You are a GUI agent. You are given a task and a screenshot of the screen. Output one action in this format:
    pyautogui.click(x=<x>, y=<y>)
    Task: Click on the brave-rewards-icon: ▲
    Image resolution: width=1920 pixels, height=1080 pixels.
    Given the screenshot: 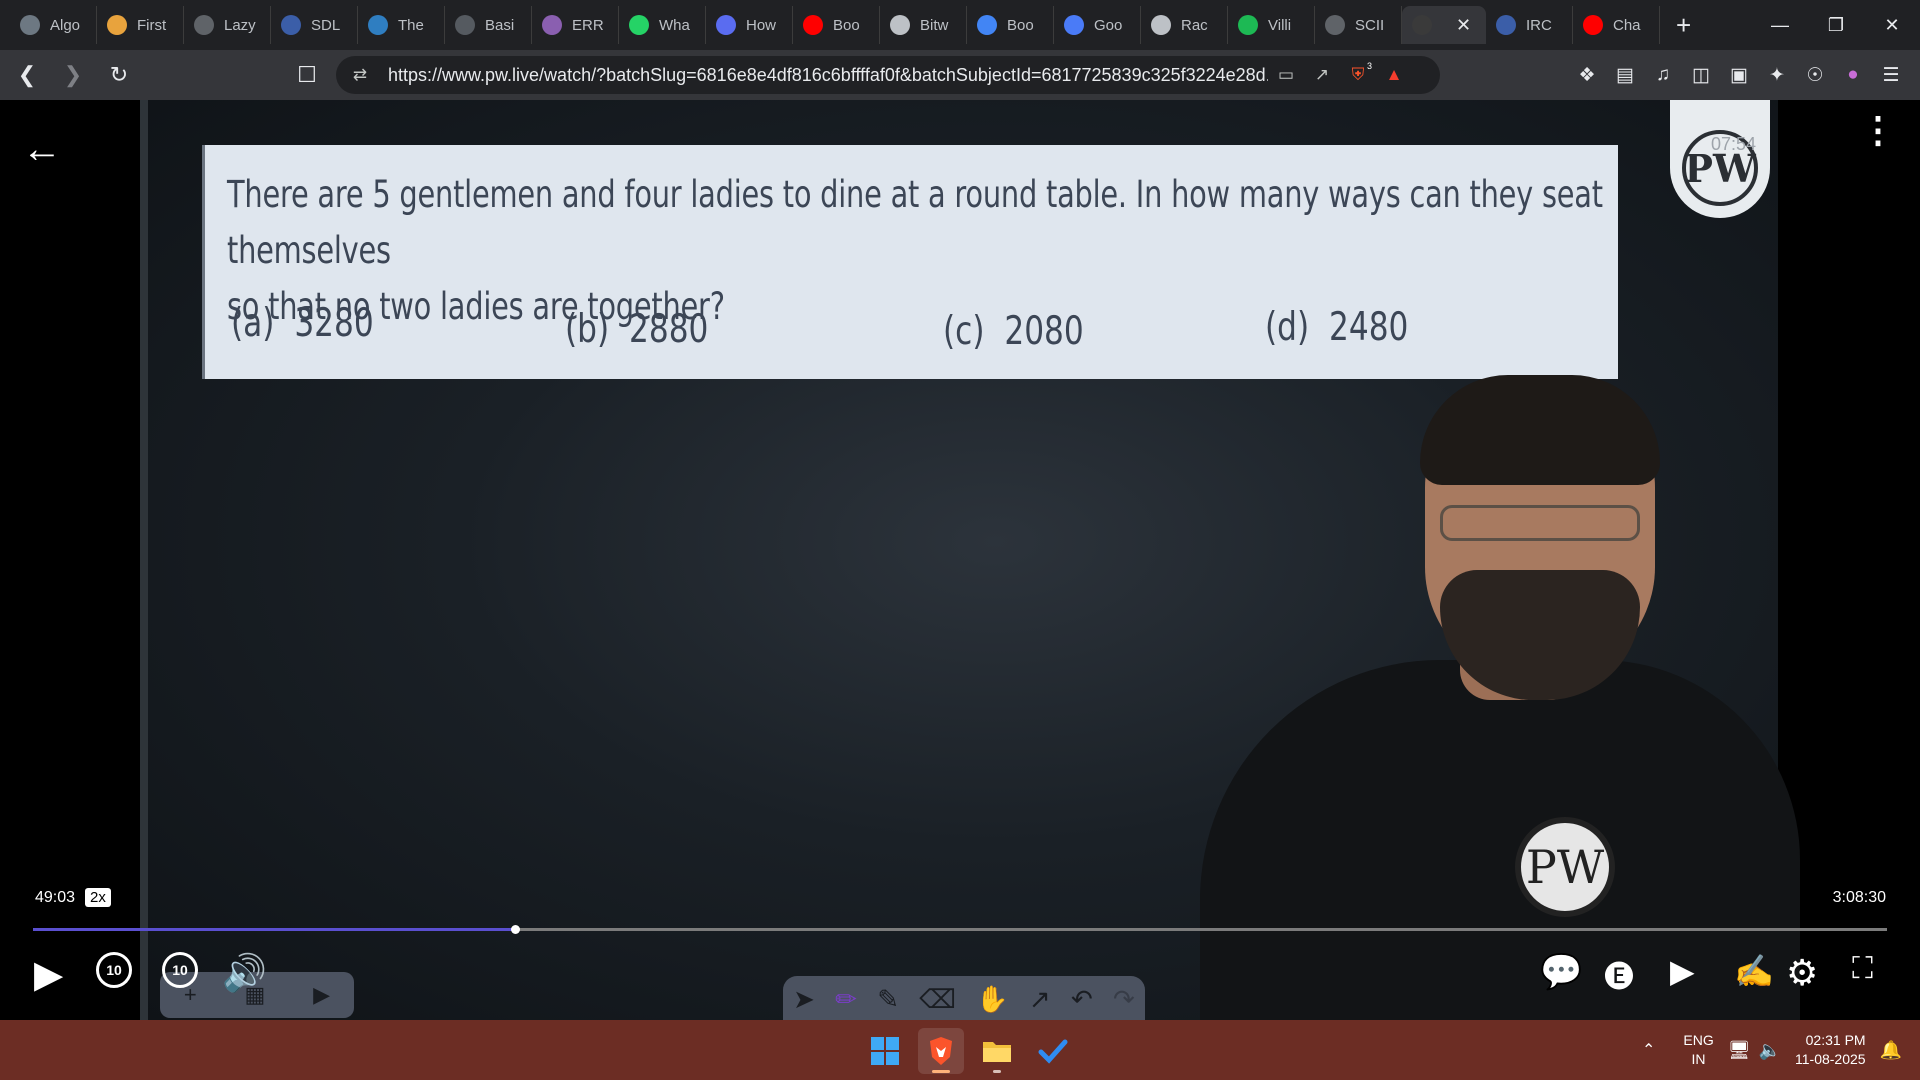 What is the action you would take?
    pyautogui.click(x=1394, y=75)
    